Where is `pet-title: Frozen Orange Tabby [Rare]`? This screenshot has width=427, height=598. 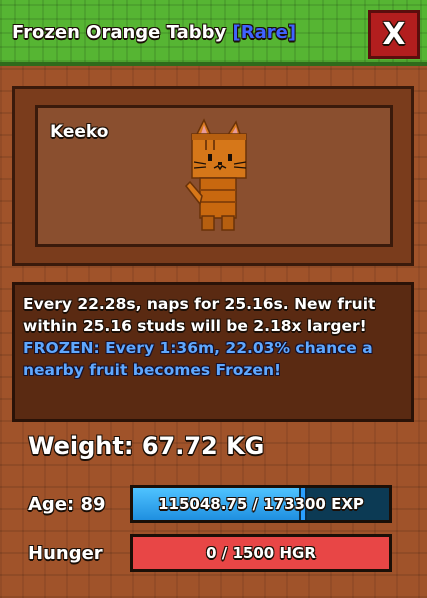 pet-title: Frozen Orange Tabby [Rare] is located at coordinates (154, 32).